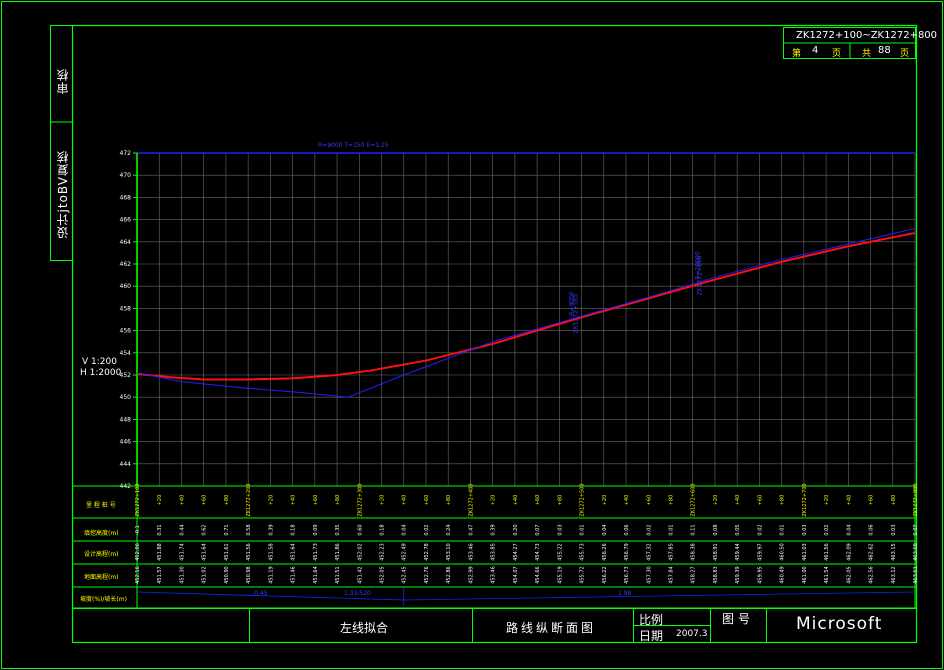 The image size is (944, 670). I want to click on table-cell: 454.27, so click(516, 552).